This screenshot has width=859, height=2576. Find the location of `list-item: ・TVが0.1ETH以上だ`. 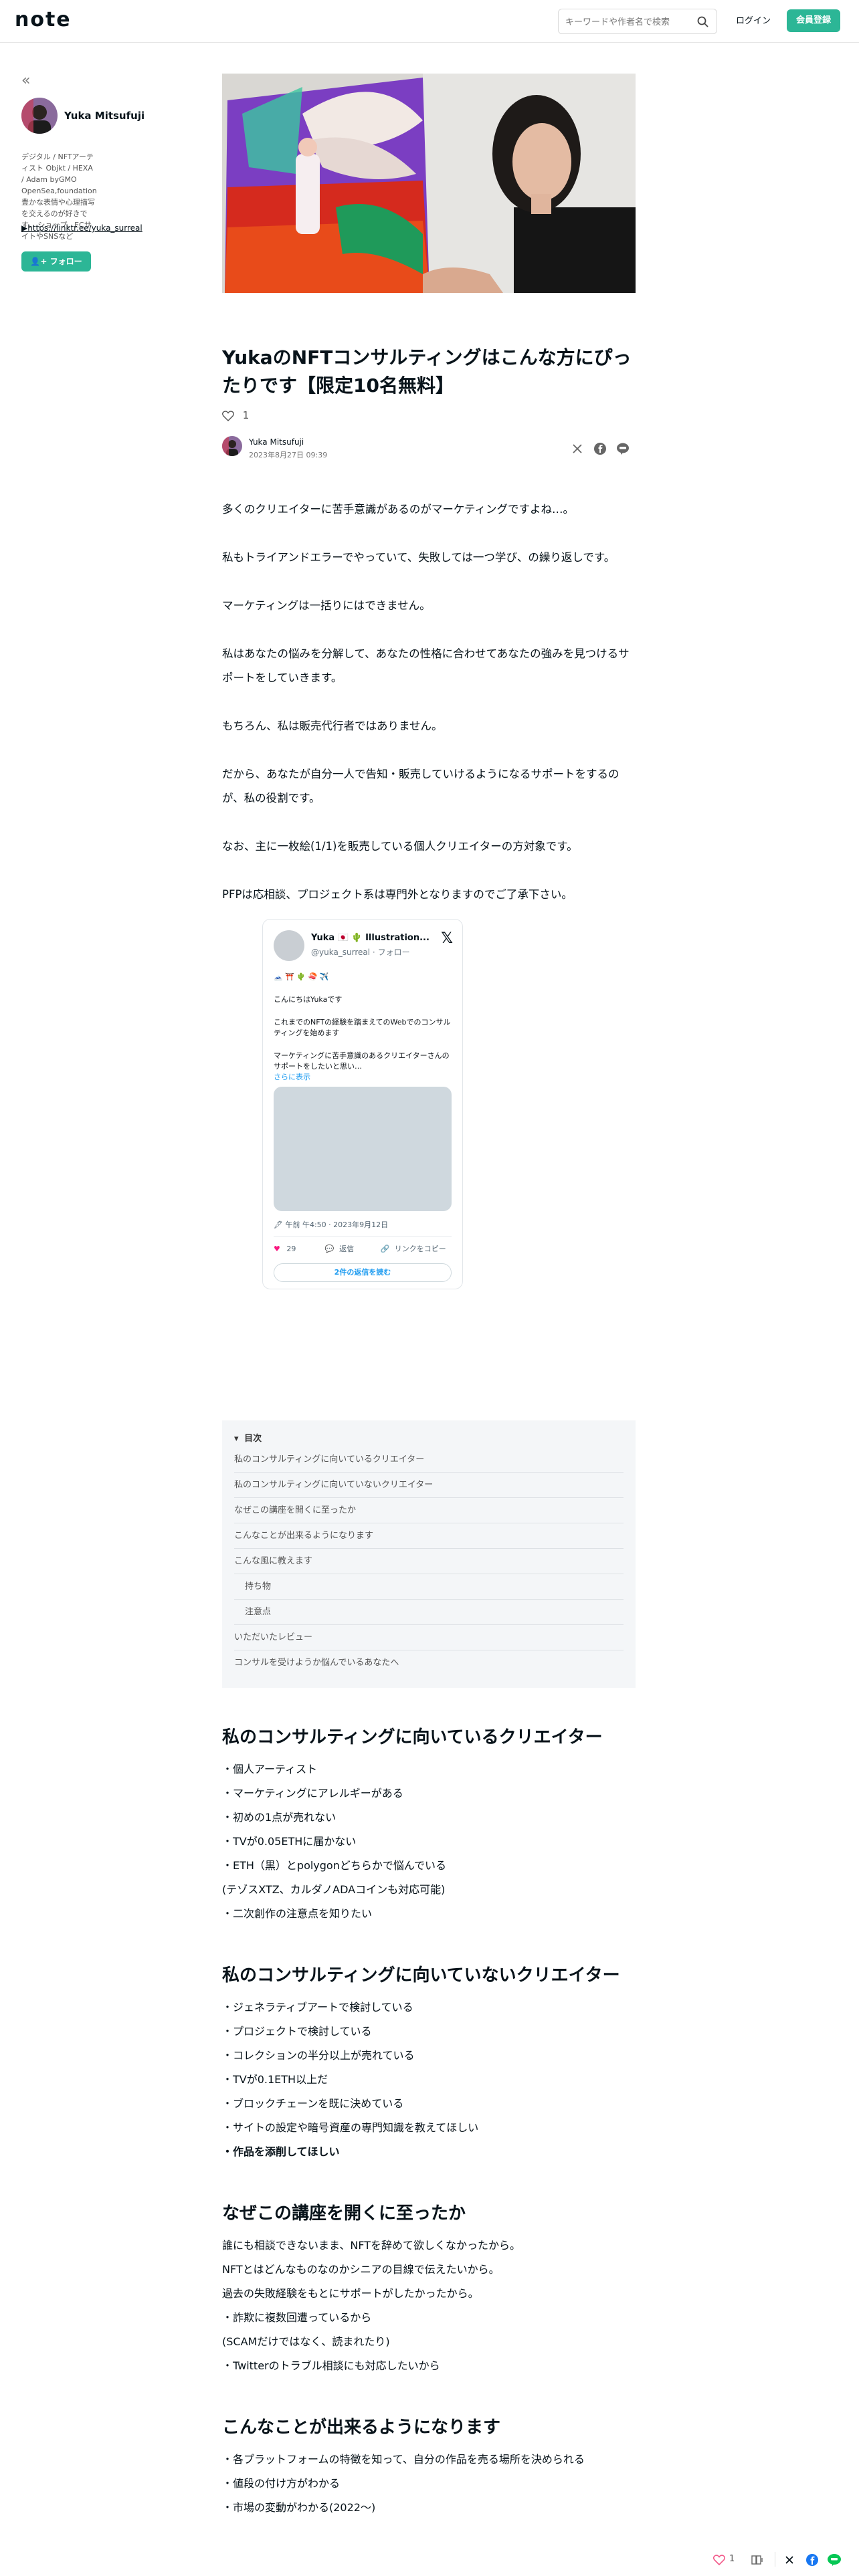

list-item: ・TVが0.1ETH以上だ is located at coordinates (275, 2079).